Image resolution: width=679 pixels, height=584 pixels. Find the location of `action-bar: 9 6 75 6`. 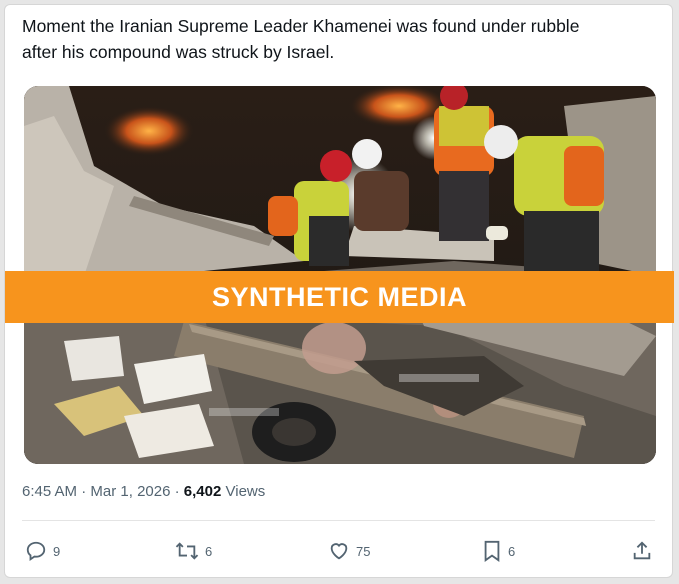

action-bar: 9 6 75 6 is located at coordinates (339, 551).